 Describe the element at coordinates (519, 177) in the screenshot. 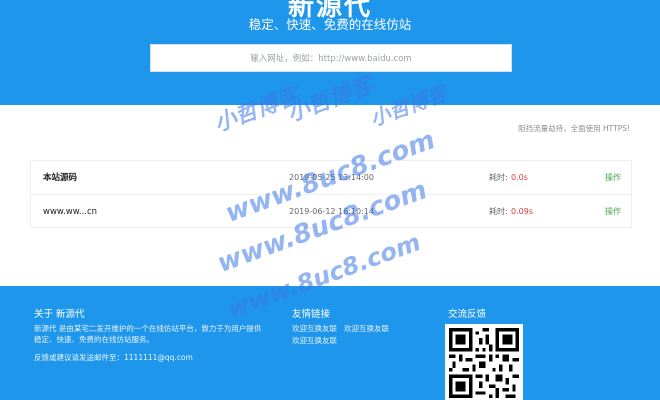

I see `time-value: 0.0s` at that location.